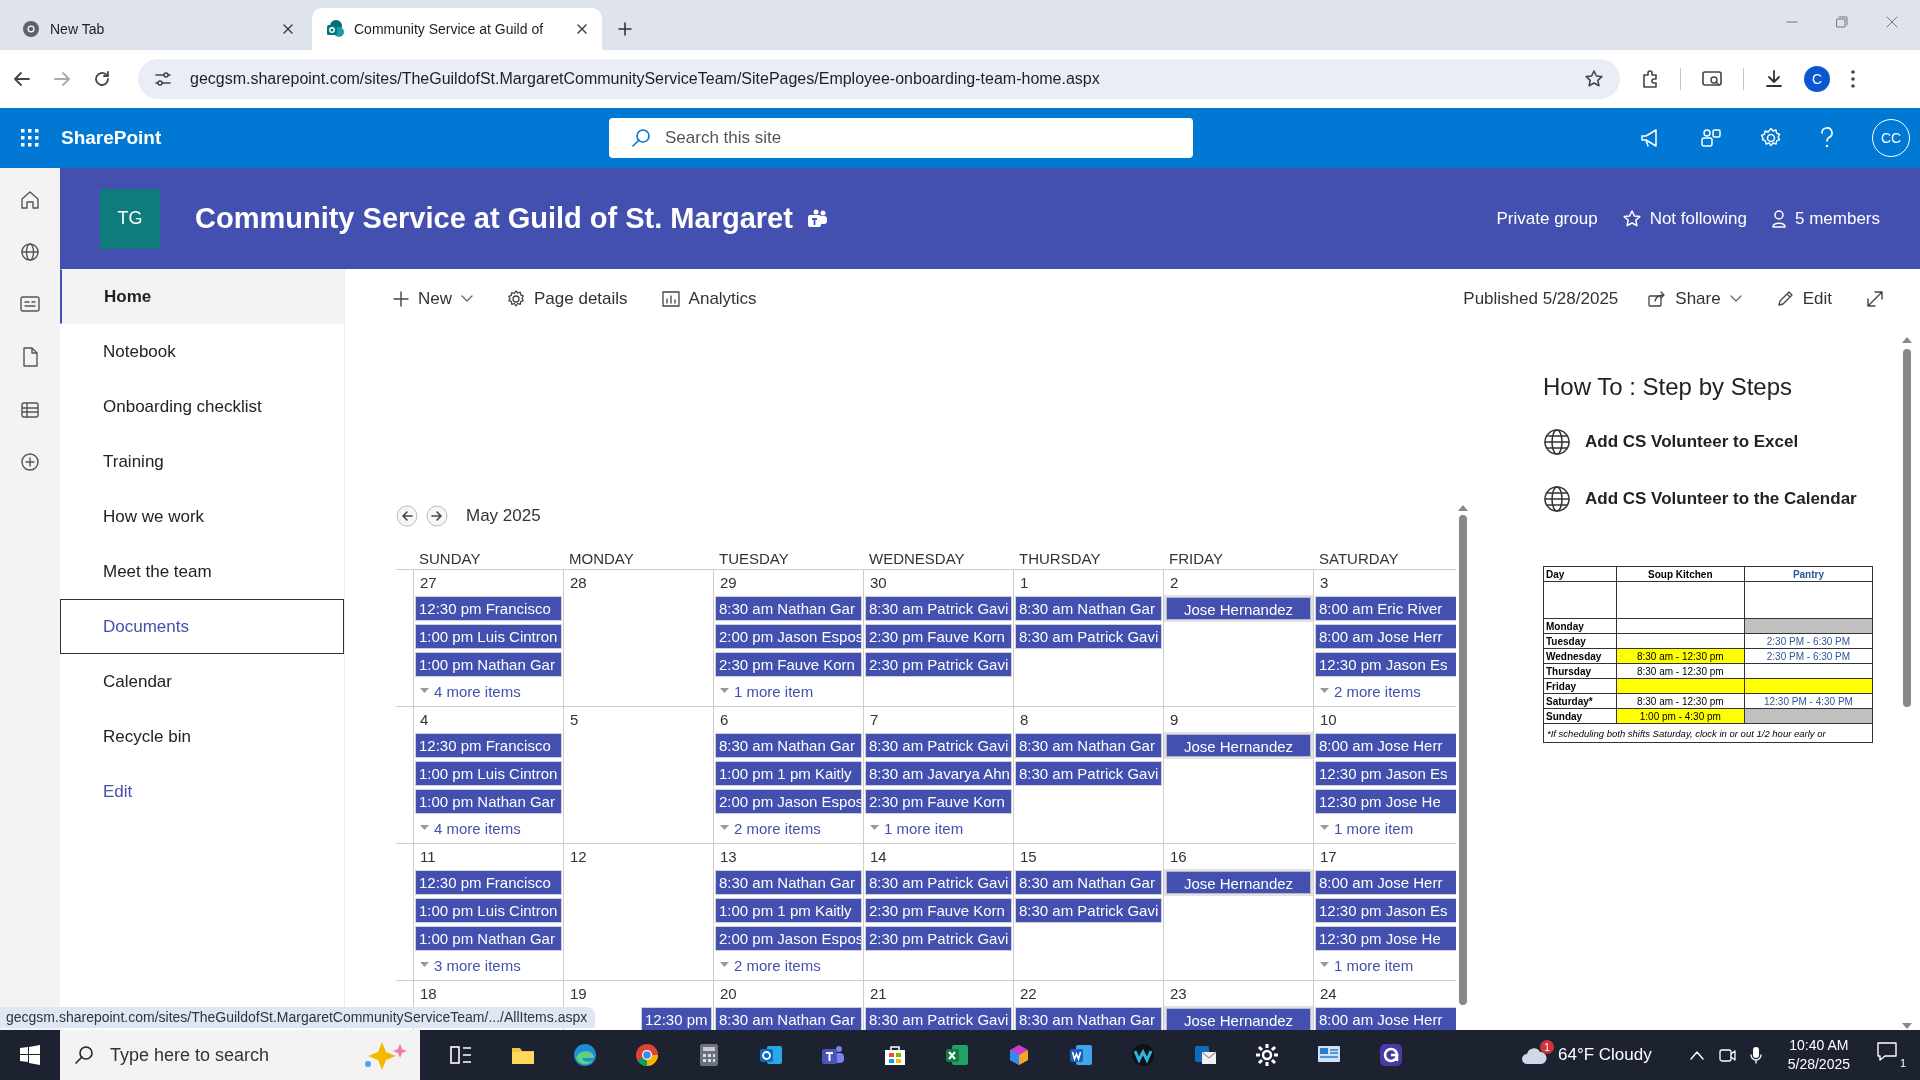  What do you see at coordinates (202, 351) in the screenshot?
I see `nav-item: Notebook` at bounding box center [202, 351].